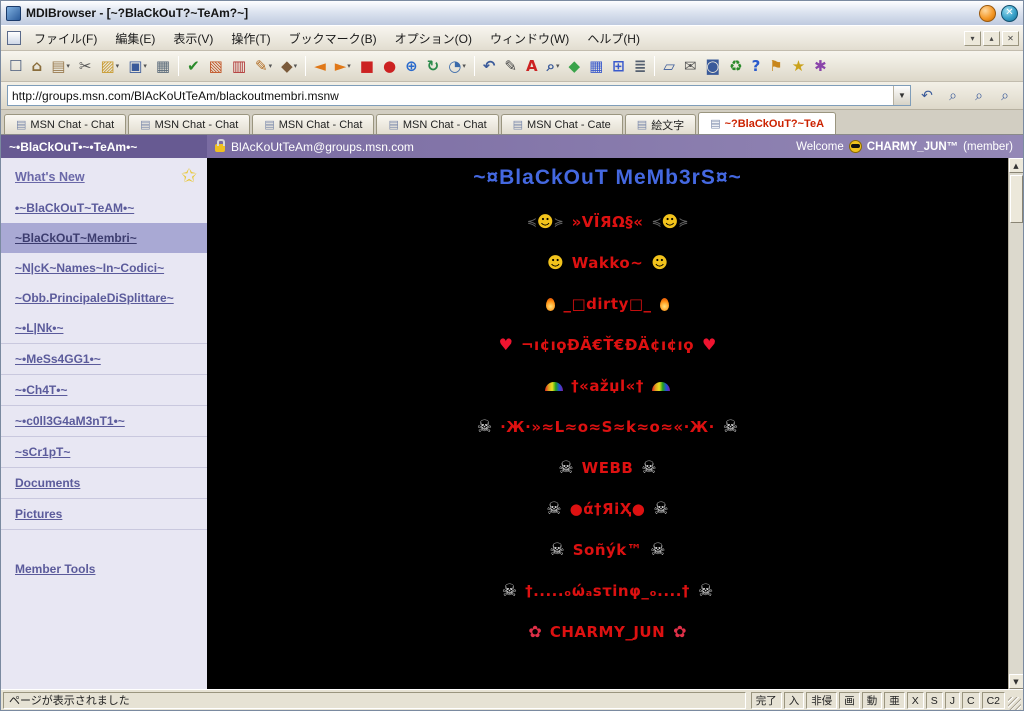  I want to click on list-icon: ≣, so click(640, 66).